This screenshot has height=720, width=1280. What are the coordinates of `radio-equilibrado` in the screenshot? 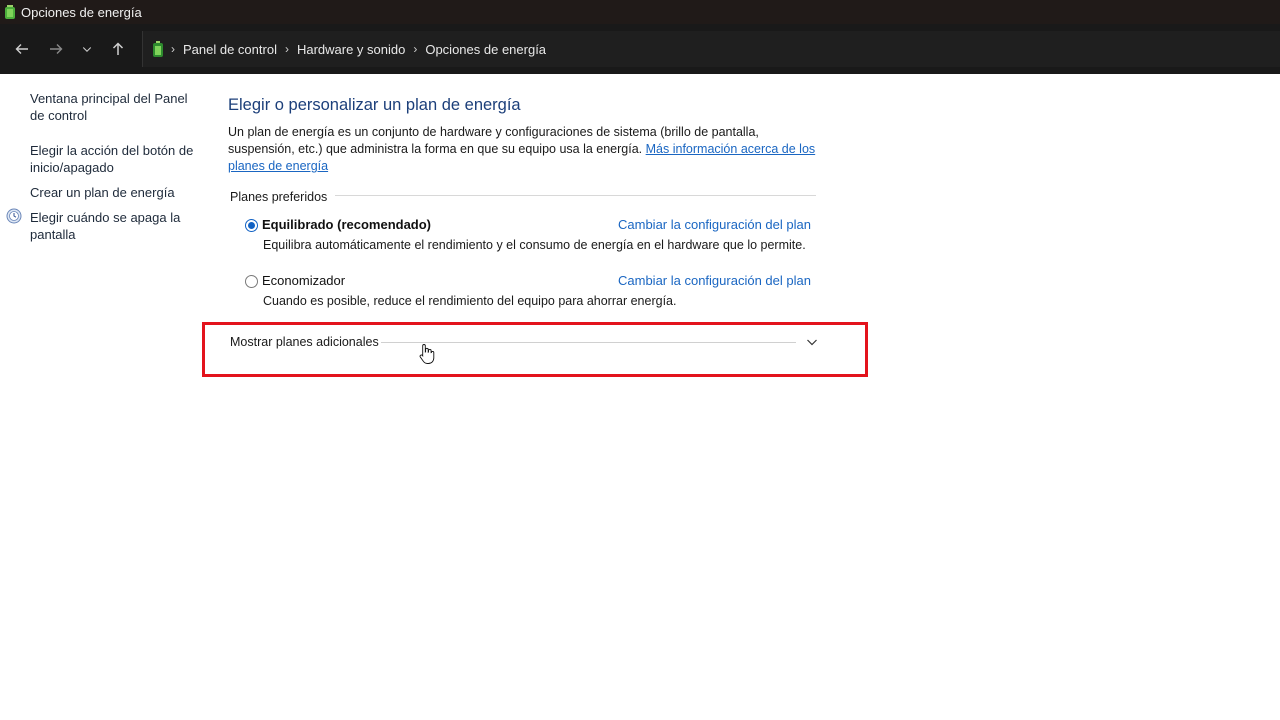 It's located at (251, 225).